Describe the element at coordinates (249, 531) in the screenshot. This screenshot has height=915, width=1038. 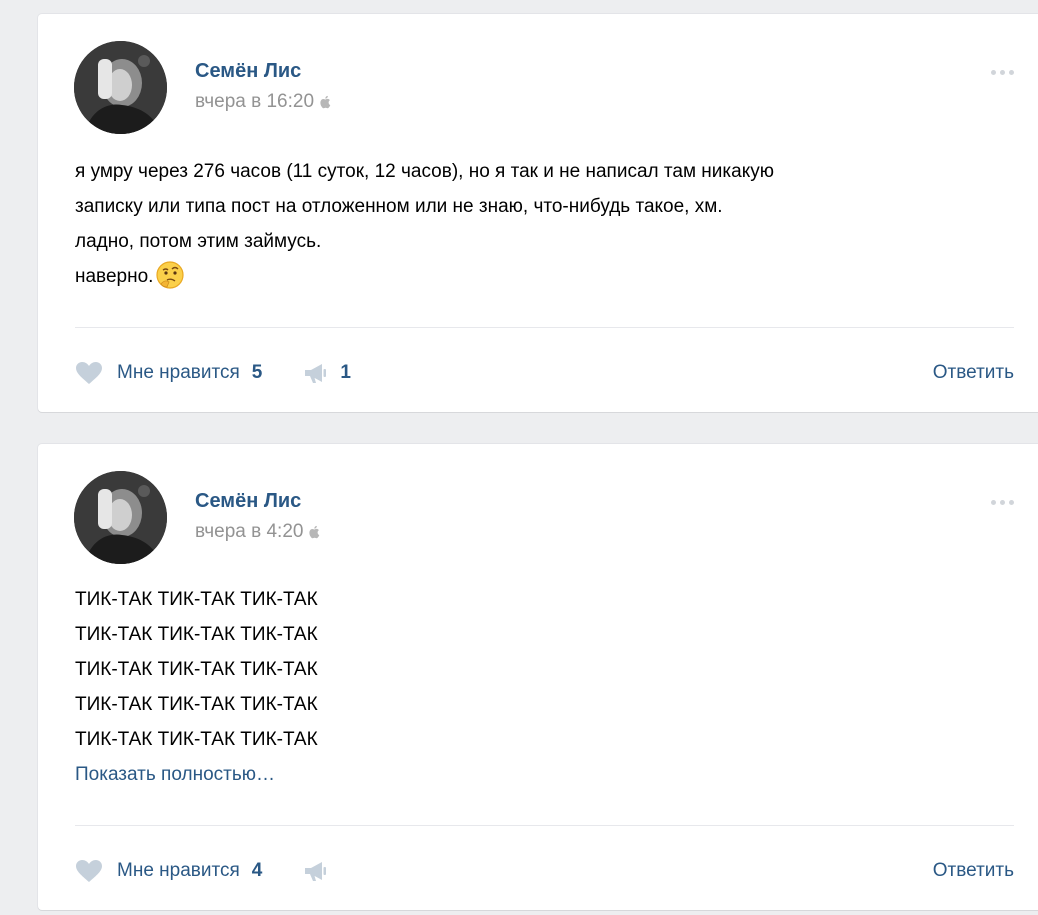
I see `post-date-text: вчера в 4:20` at that location.